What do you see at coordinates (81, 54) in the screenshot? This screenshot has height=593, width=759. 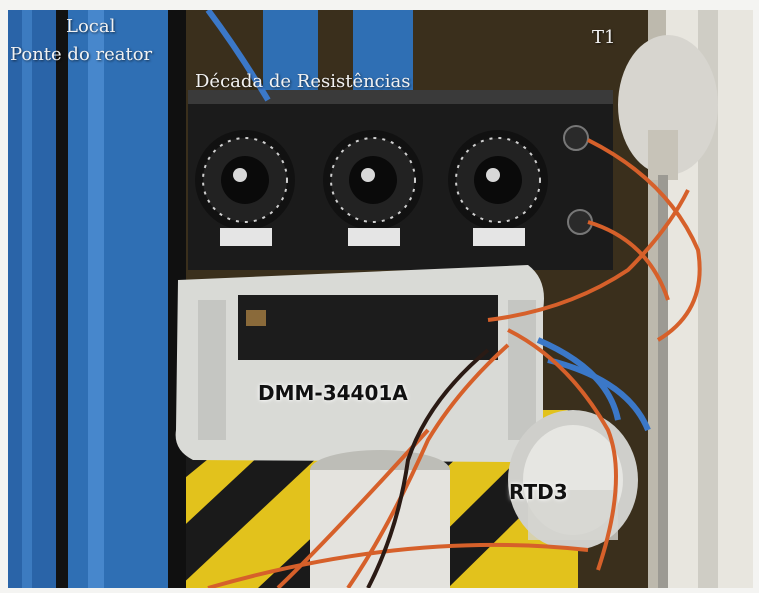 I see `ponte-label: Ponte do reator` at bounding box center [81, 54].